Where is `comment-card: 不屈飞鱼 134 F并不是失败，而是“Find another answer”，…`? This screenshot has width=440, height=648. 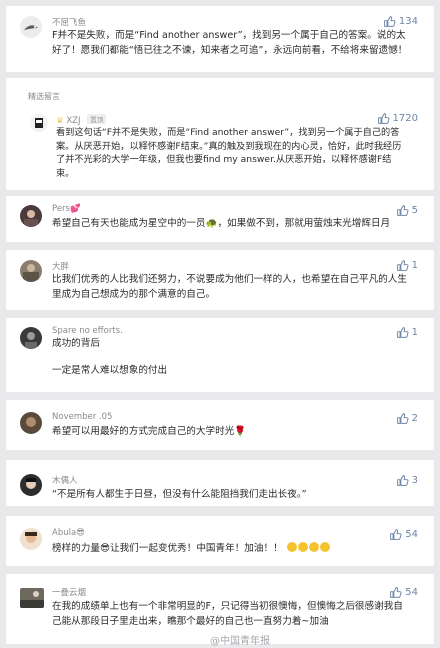 comment-card: 不屈飞鱼 134 F并不是失败，而是“Find another answer”，… is located at coordinates (220, 39).